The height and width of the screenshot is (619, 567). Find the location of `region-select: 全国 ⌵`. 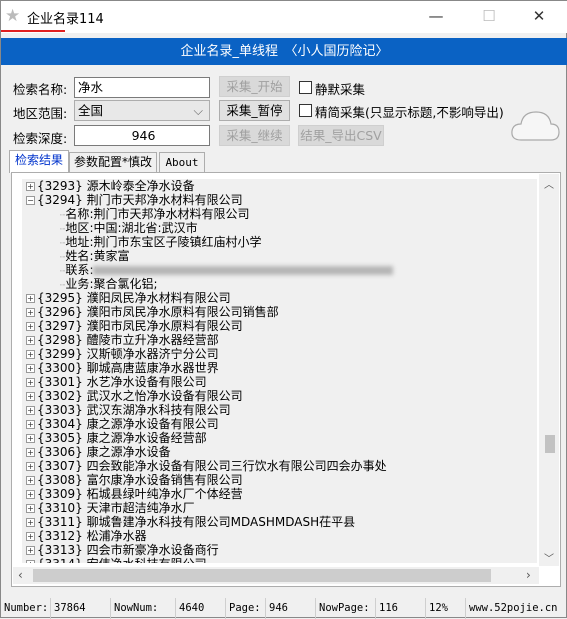

region-select: 全国 ⌵ is located at coordinates (142, 110).